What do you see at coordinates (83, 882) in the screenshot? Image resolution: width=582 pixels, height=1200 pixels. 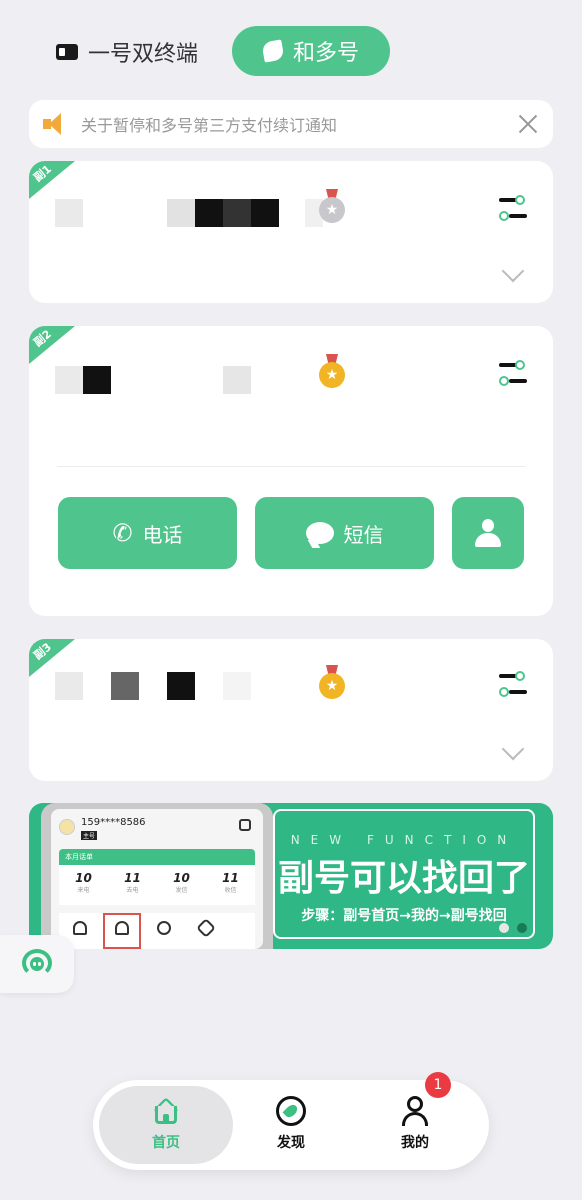 I see `mock-stat: 10 来电` at bounding box center [83, 882].